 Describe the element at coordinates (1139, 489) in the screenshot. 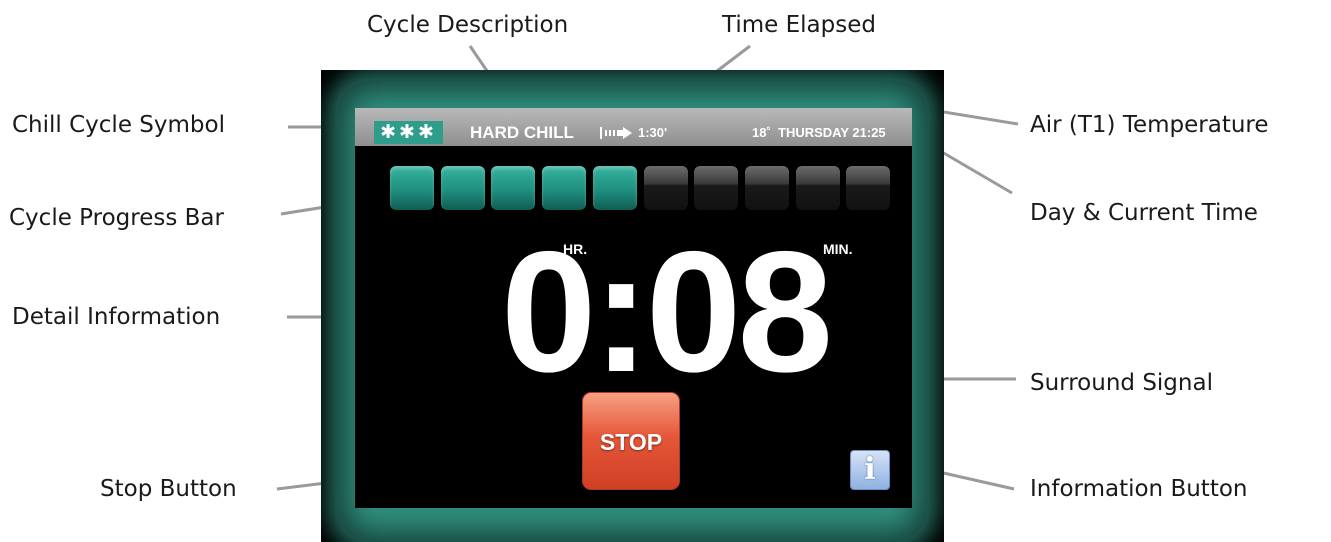

I see `callout-information-button: Information Button` at that location.